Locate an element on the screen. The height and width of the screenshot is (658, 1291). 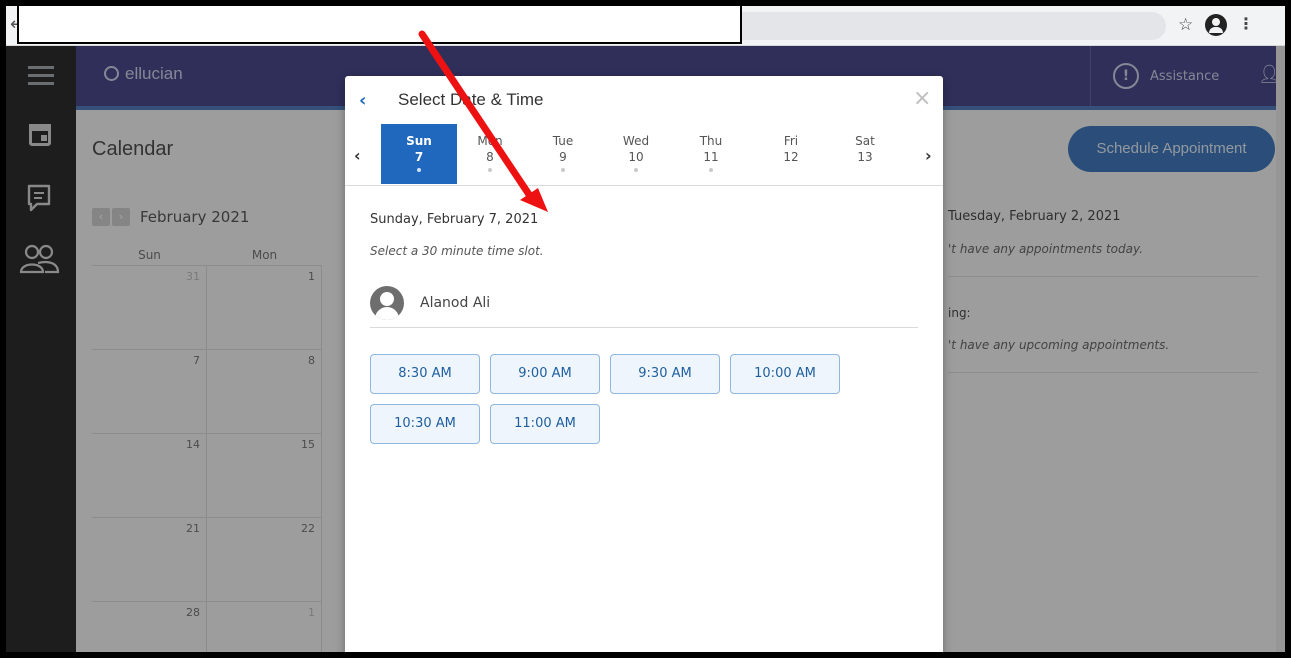
annotation-arrow is located at coordinates (483, 121).